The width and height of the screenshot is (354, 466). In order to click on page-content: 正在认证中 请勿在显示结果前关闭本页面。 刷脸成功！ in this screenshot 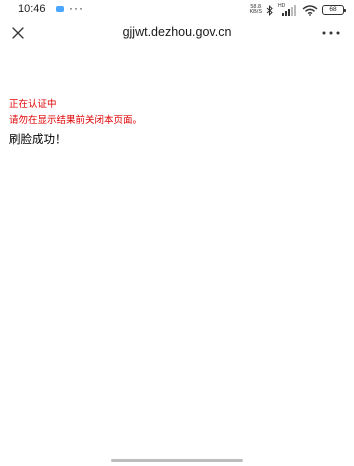, I will do `click(176, 122)`.